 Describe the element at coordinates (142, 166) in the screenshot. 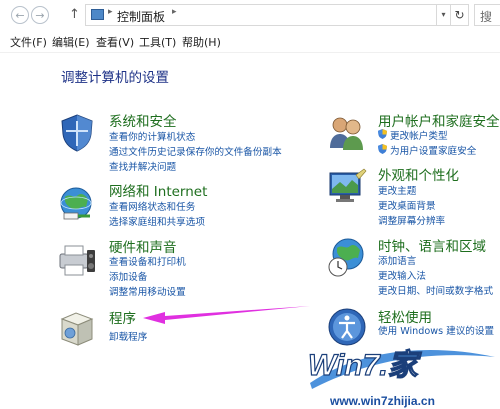

I see `link-troubleshoot: 查找并解决问题` at that location.